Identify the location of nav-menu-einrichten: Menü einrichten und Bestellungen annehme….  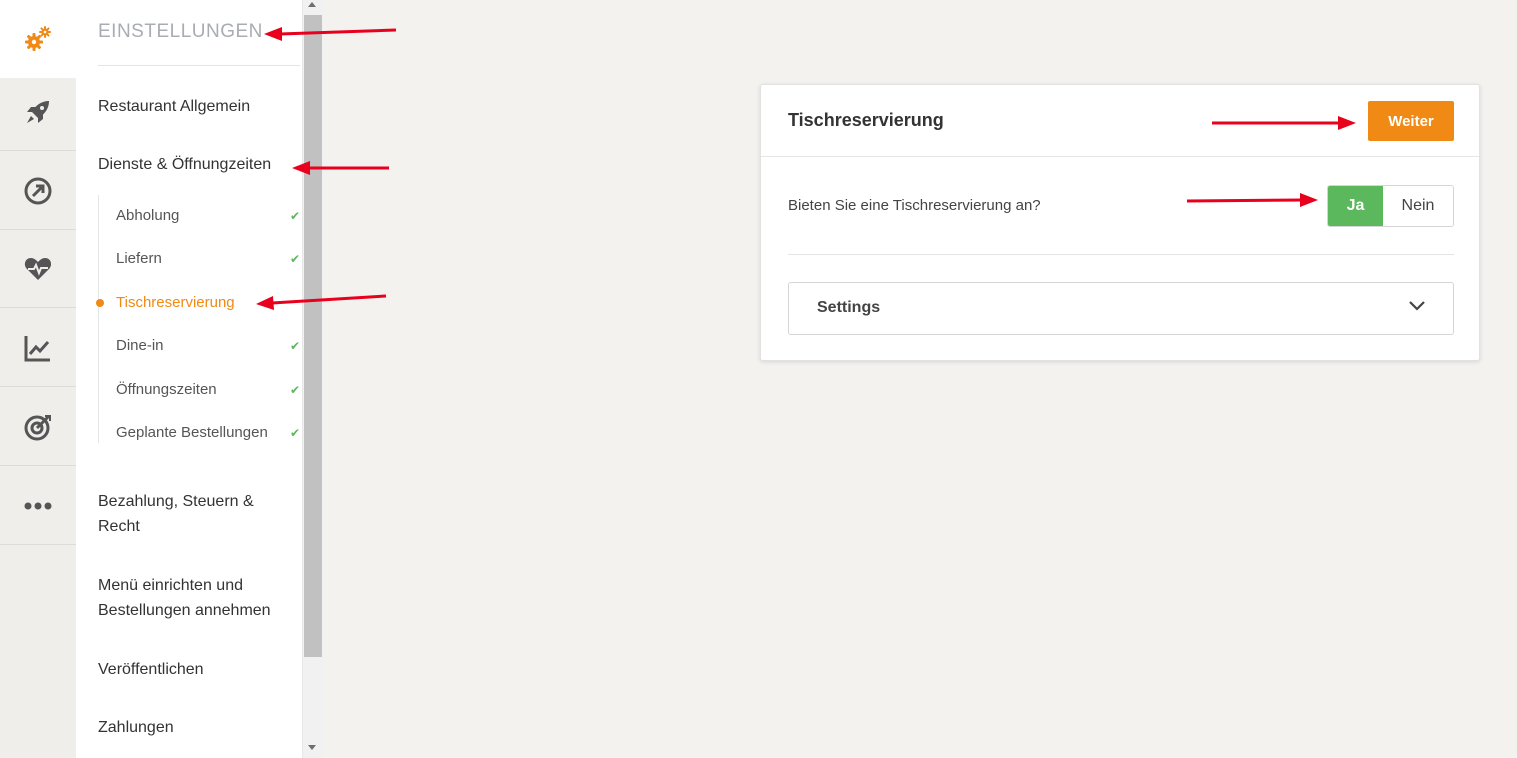
(193, 598).